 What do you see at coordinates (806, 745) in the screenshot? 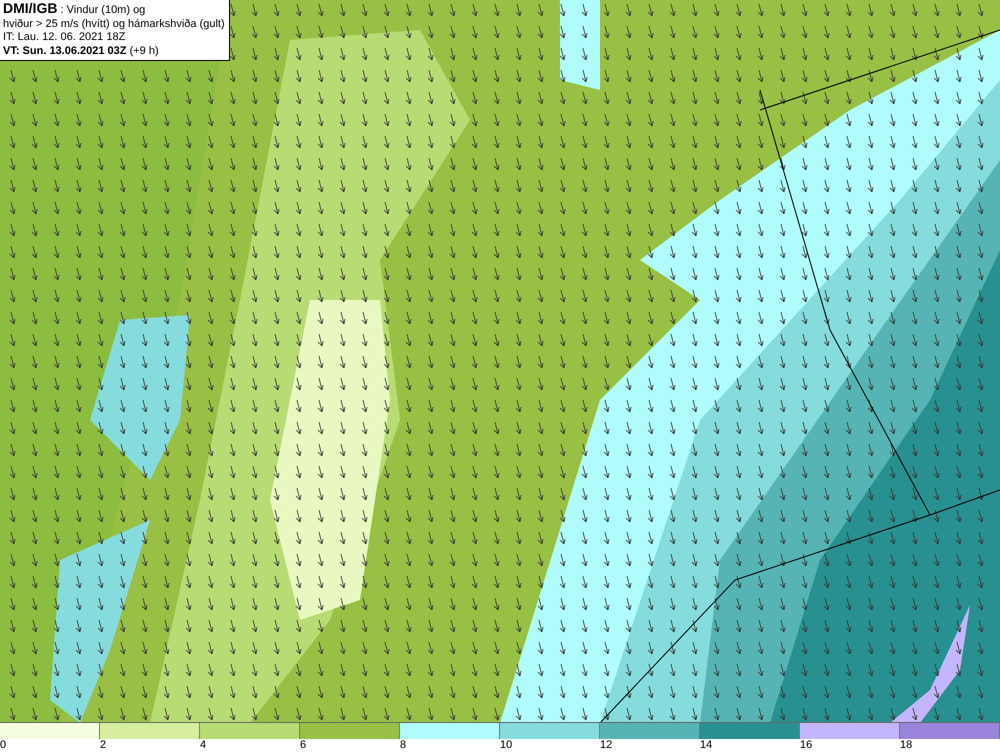
I see `legend-tick: 16` at bounding box center [806, 745].